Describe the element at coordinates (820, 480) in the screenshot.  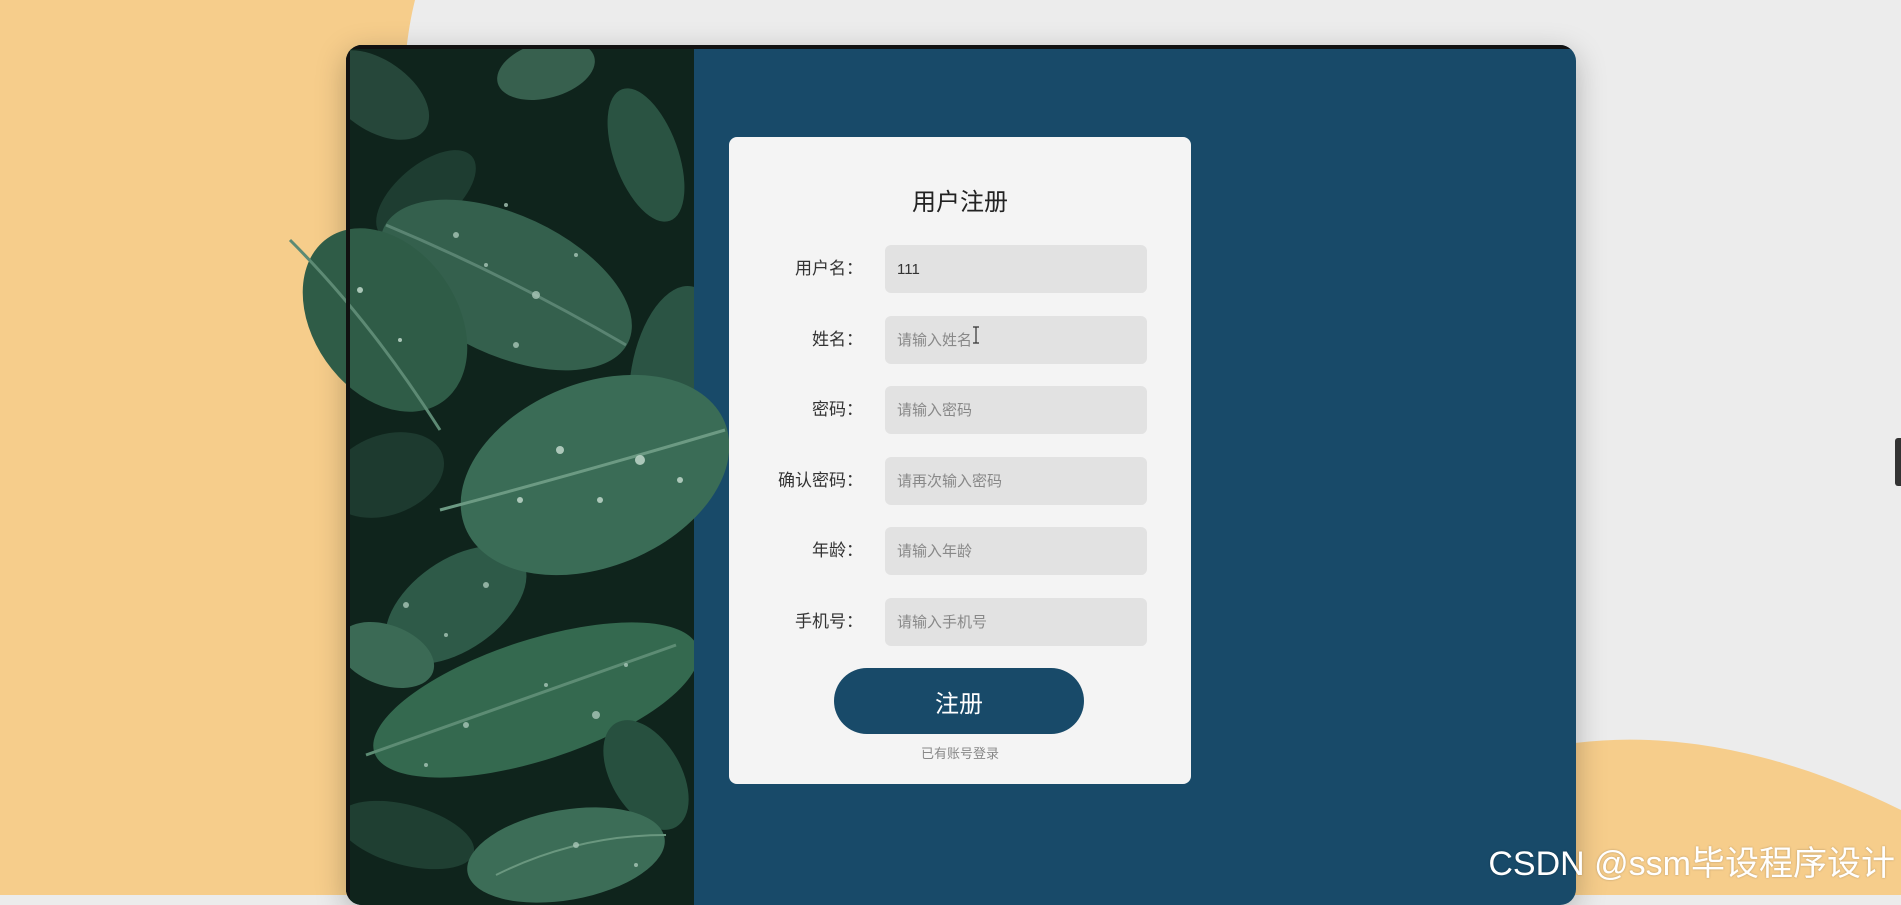
I see `confirm-password-label: 确认密码：` at that location.